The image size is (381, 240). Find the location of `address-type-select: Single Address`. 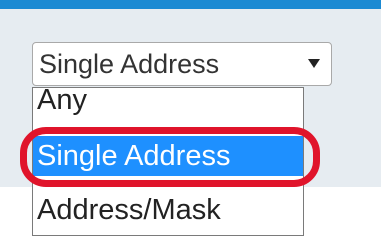

address-type-select: Single Address is located at coordinates (182, 64).